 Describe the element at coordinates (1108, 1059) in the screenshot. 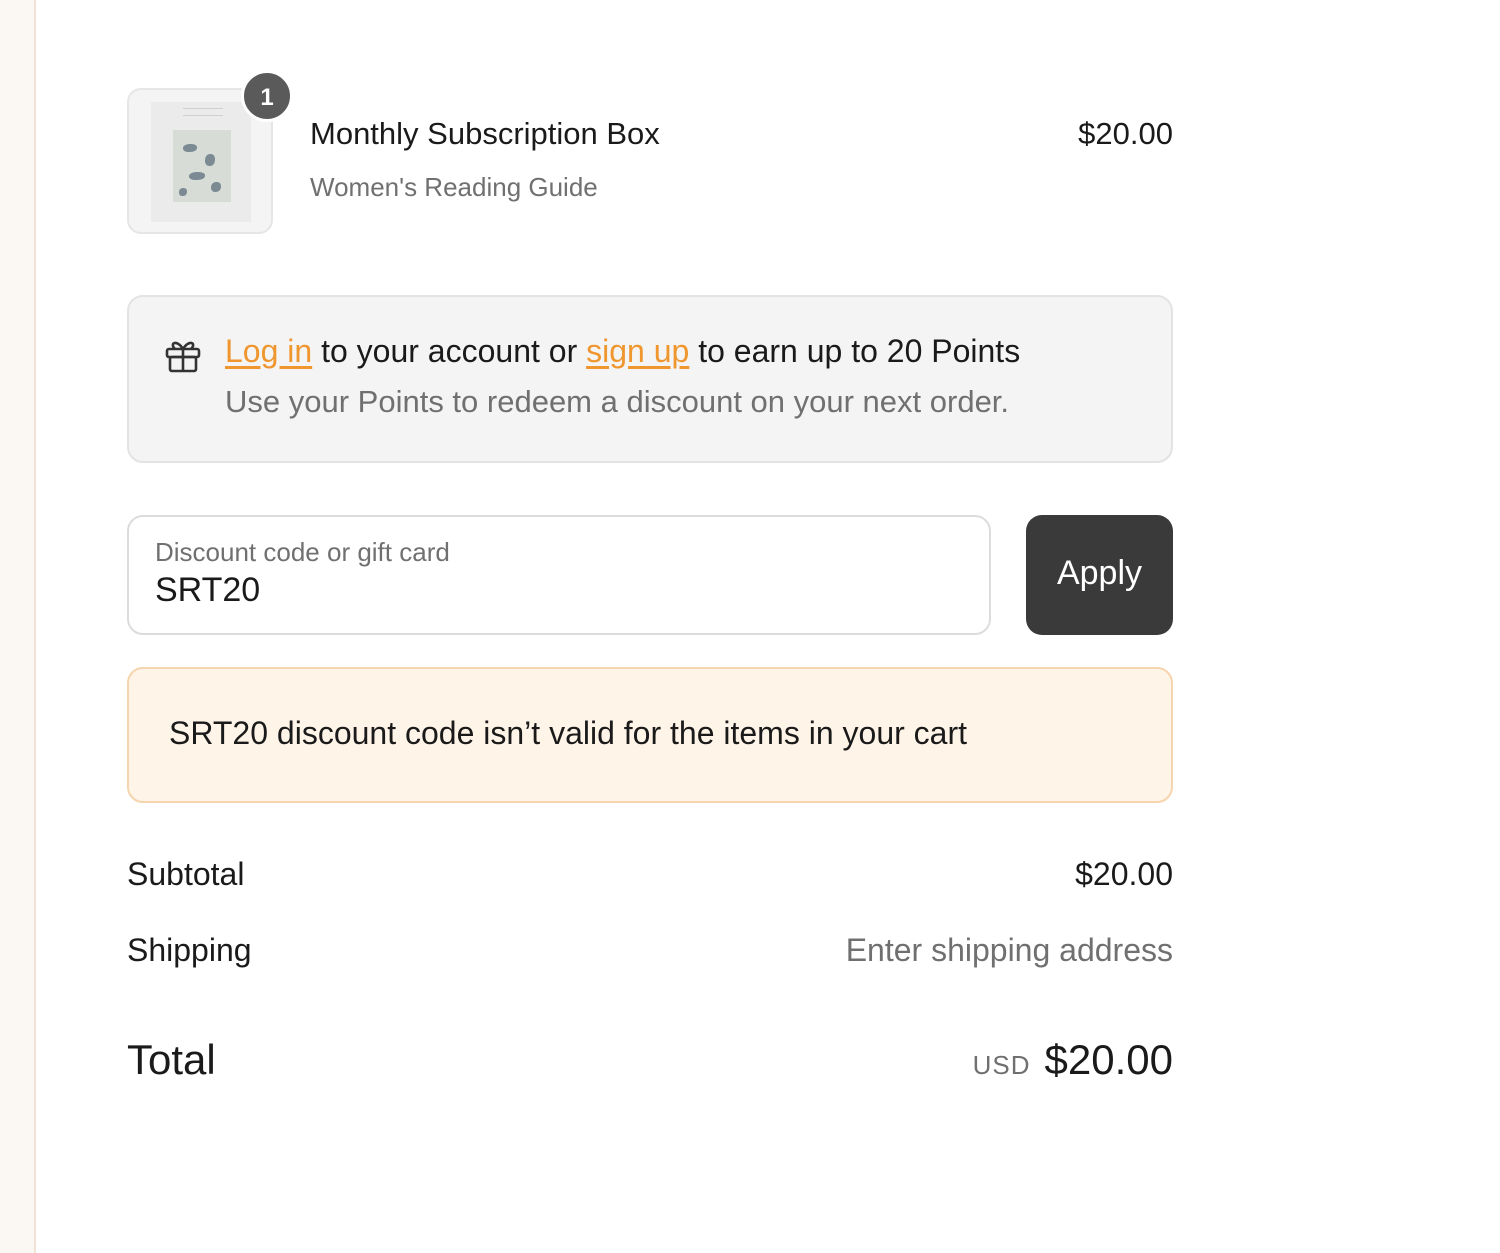

I see `total-value: $20.00` at that location.